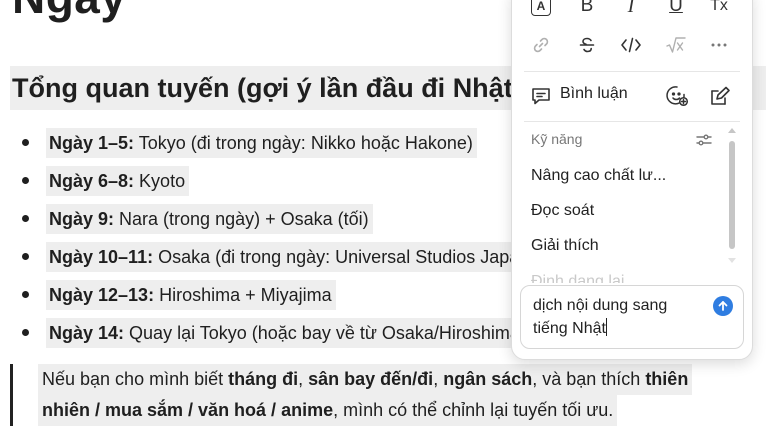 This screenshot has height=432, width=766. I want to click on format-toolbar-row-1: A B I U Tx, so click(632, 12).